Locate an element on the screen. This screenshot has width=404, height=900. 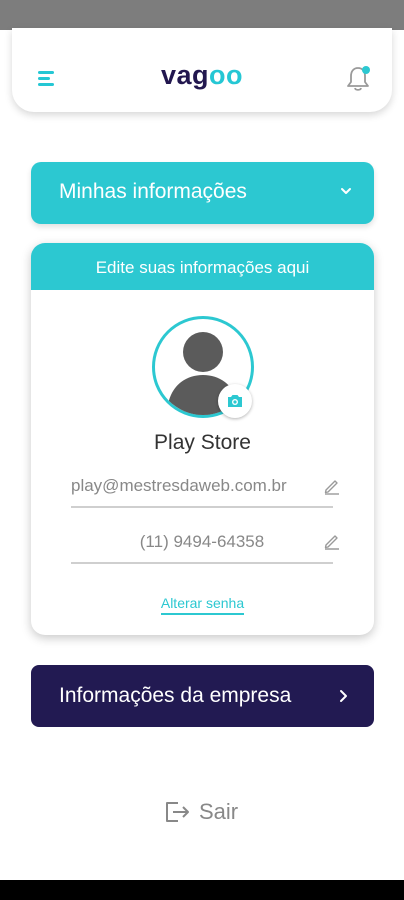
company-info-label: Informações da empresa is located at coordinates (175, 695).